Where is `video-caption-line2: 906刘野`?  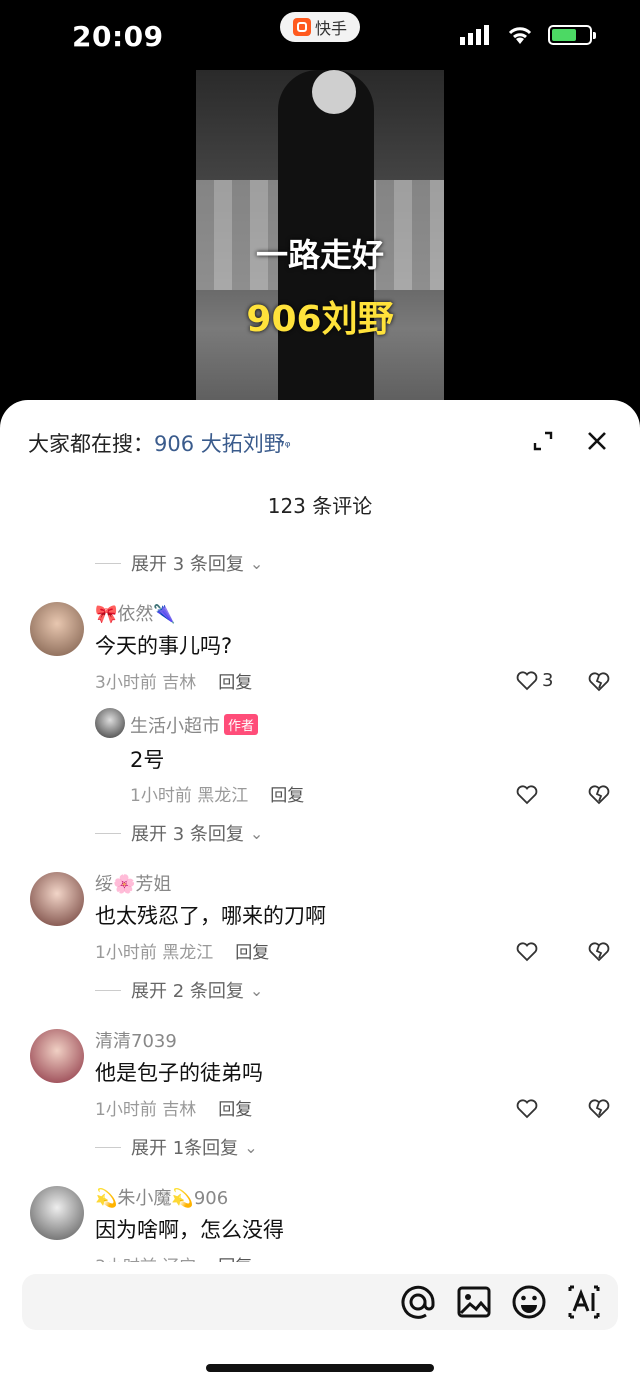 video-caption-line2: 906刘野 is located at coordinates (320, 319).